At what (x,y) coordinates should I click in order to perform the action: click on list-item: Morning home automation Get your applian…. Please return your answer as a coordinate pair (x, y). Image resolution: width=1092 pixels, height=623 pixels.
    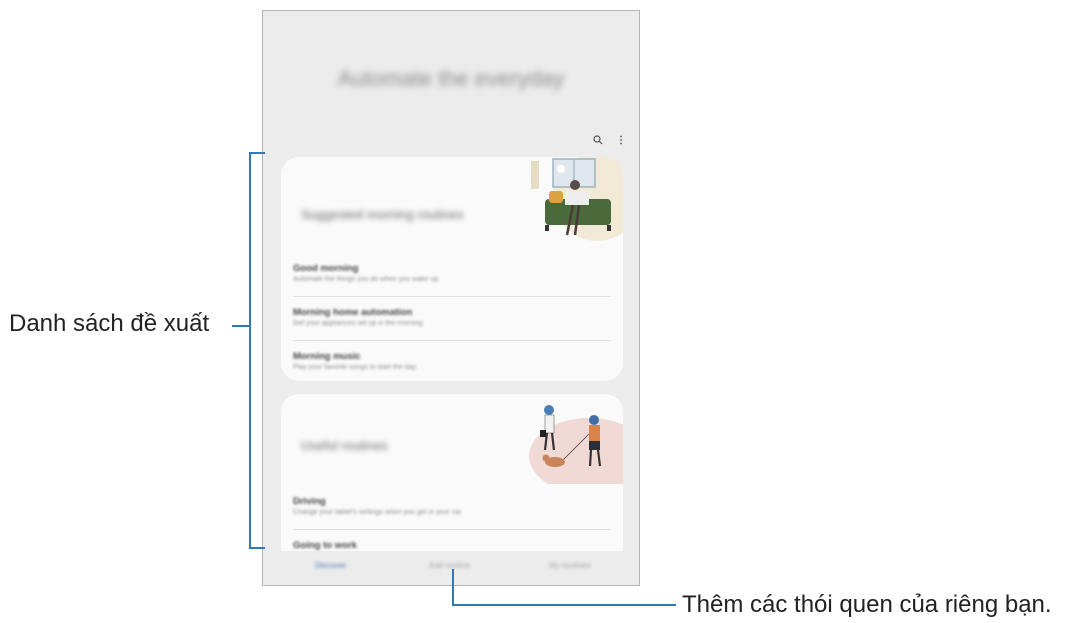
    Looking at the image, I should click on (452, 329).